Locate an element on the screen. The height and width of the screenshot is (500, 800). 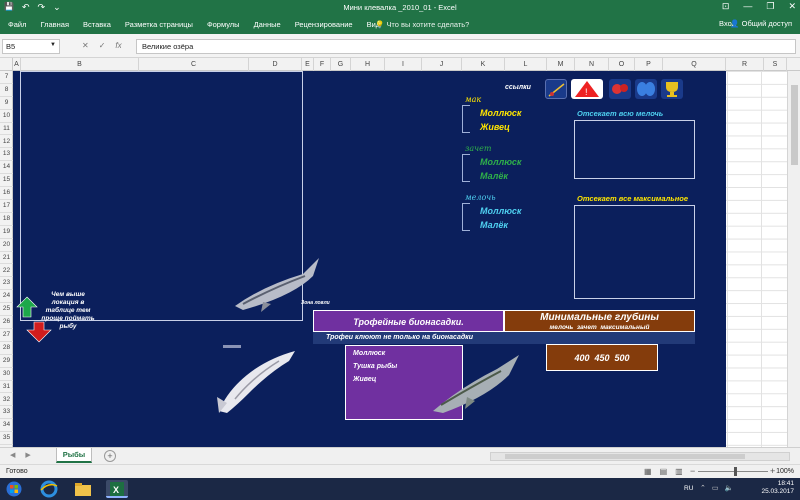
language-indicator: RU is located at coordinates (688, 488).